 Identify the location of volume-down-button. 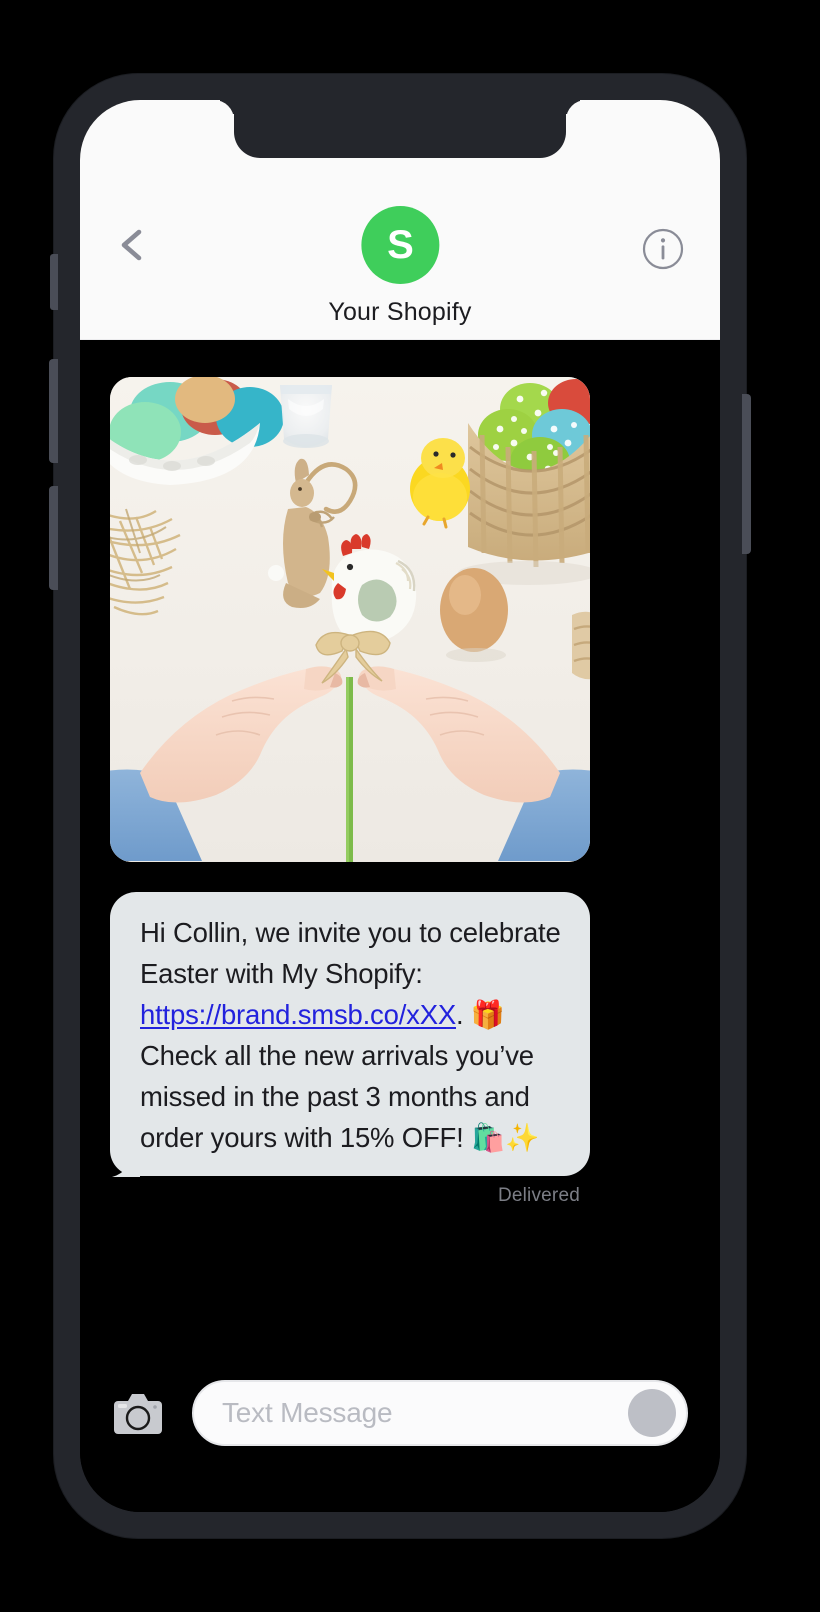
(53, 538).